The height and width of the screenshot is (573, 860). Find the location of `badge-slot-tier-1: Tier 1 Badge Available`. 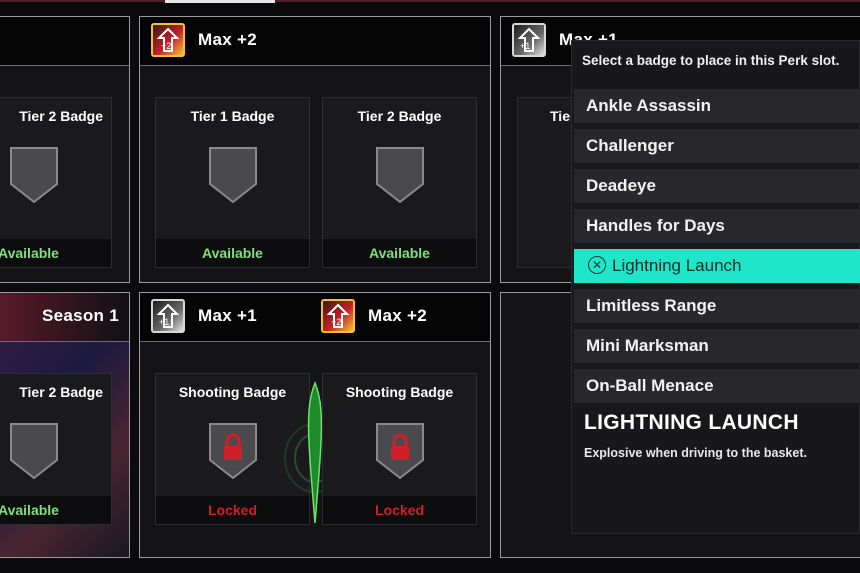

badge-slot-tier-1: Tier 1 Badge Available is located at coordinates (232, 182).